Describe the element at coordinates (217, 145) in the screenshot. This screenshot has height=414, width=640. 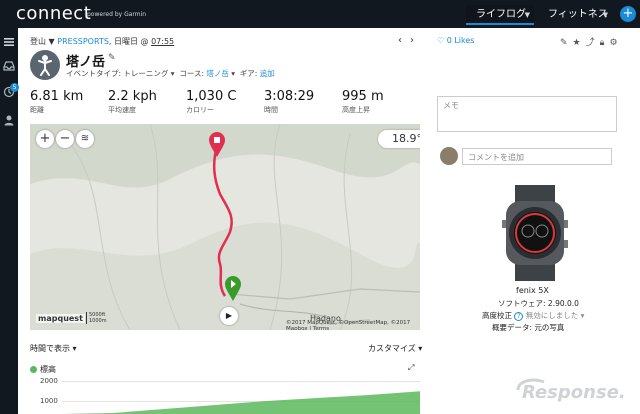
I see `end-pin-icon` at that location.